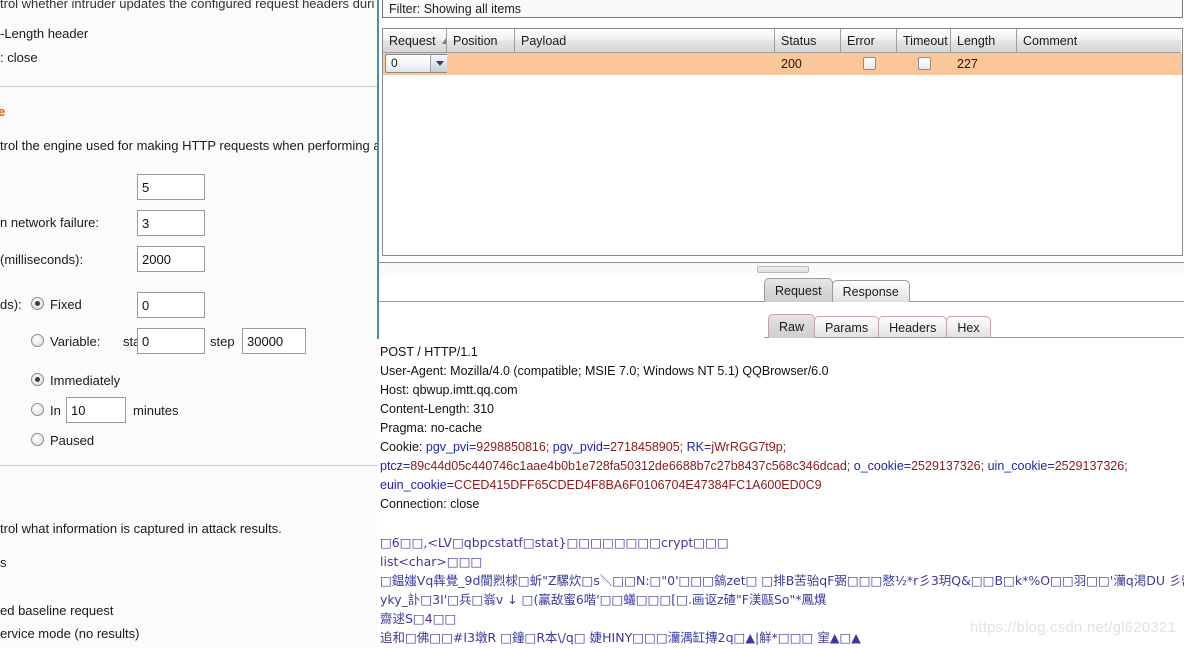 The image size is (1184, 648). I want to click on option-content-length-label: -Length header, so click(44, 33).